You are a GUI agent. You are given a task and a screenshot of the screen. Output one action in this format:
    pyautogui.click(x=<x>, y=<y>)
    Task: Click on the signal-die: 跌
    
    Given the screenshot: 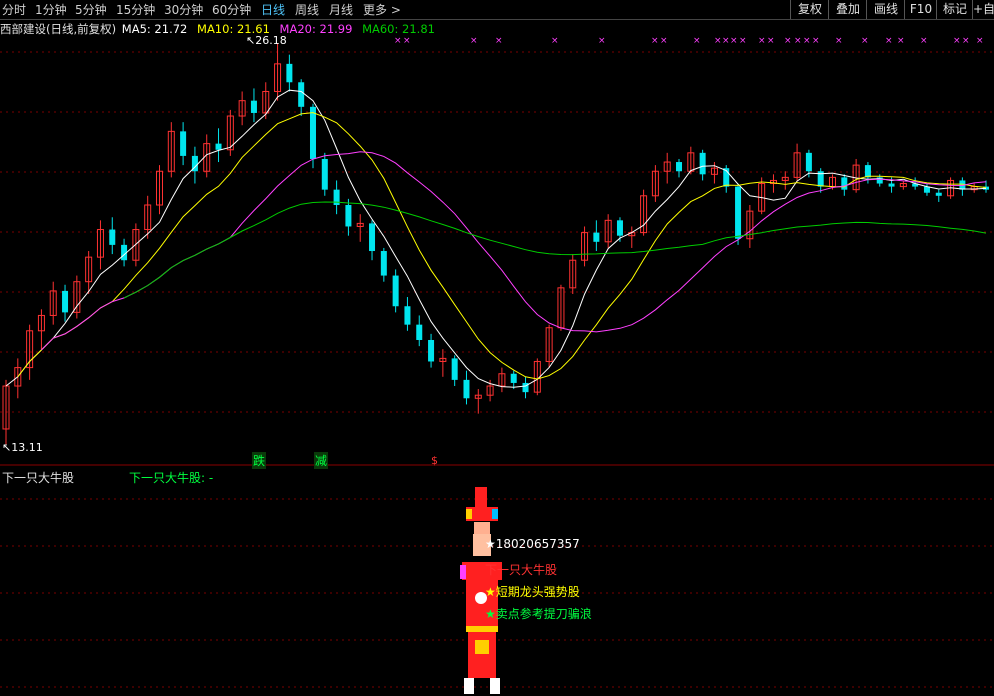 What is the action you would take?
    pyautogui.click(x=259, y=460)
    